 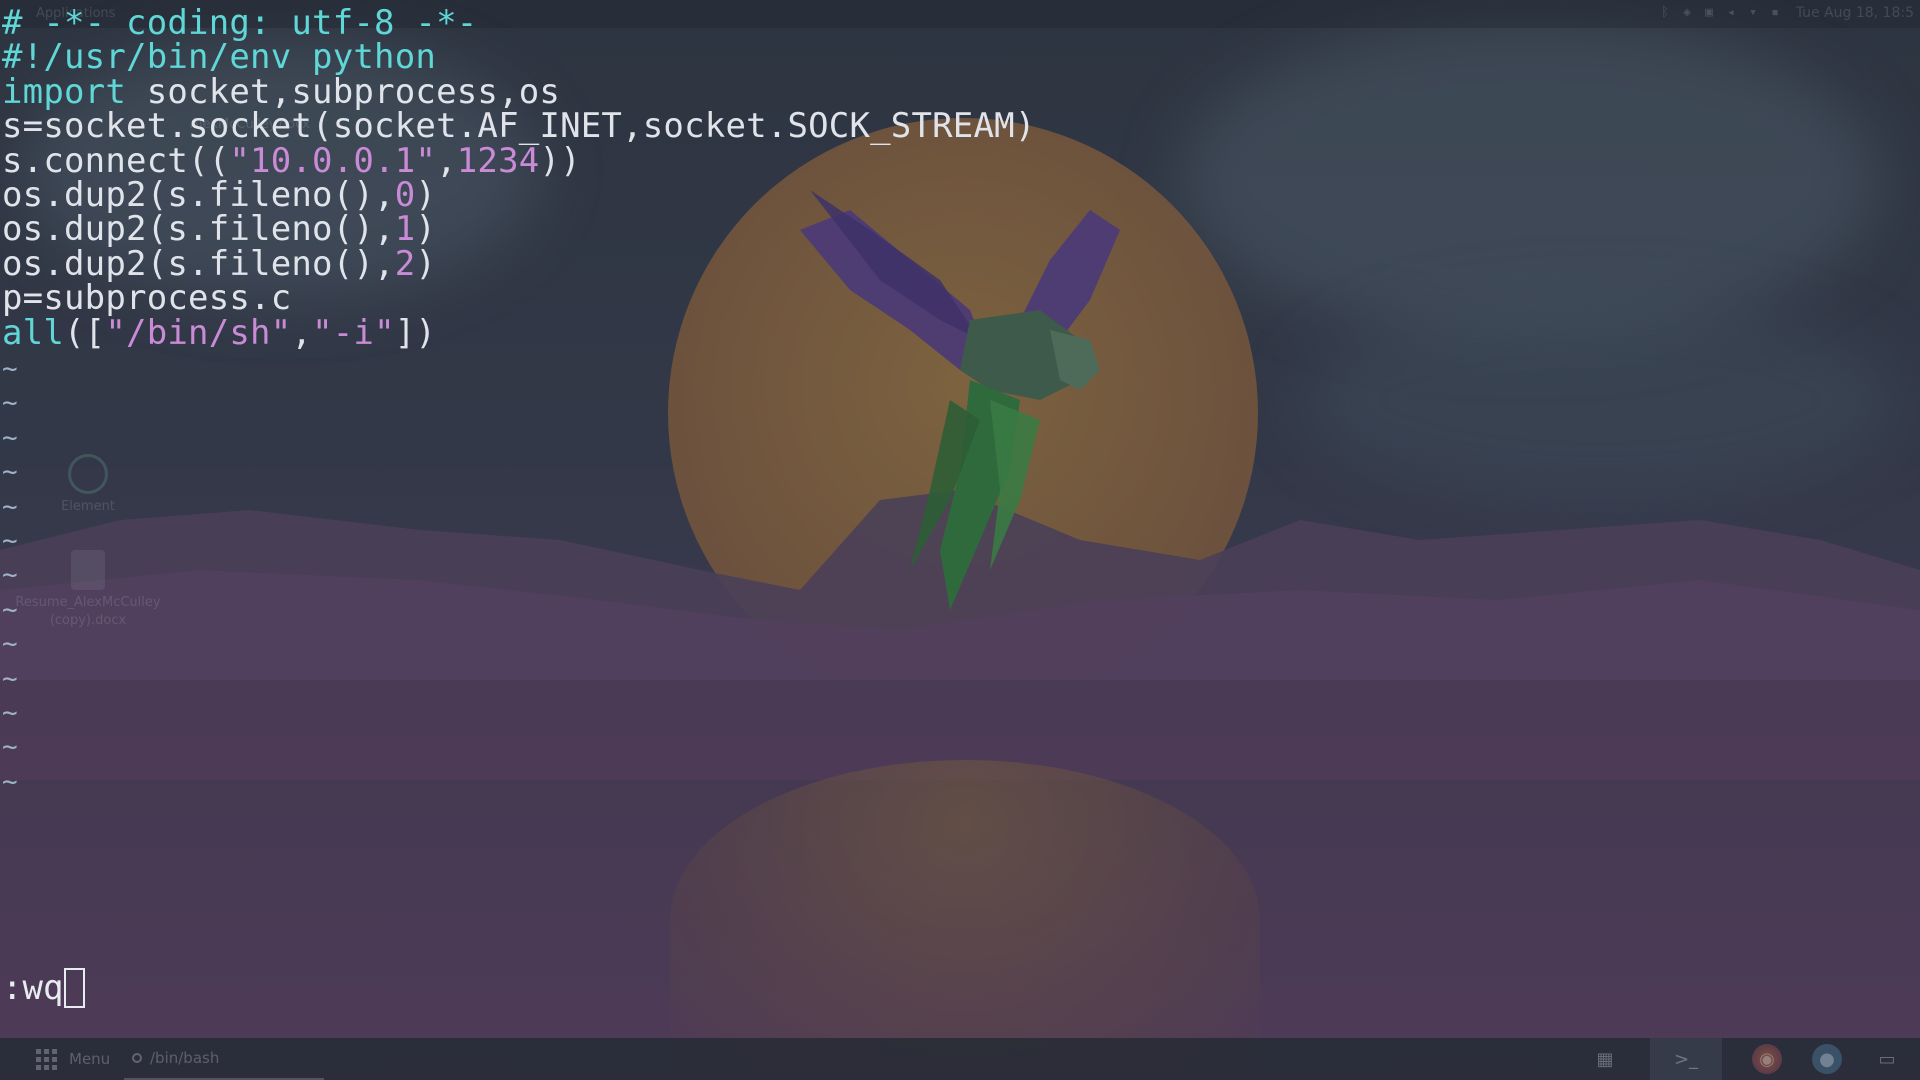 I want to click on taskbar-menu-button: Menu, so click(x=73, y=1059).